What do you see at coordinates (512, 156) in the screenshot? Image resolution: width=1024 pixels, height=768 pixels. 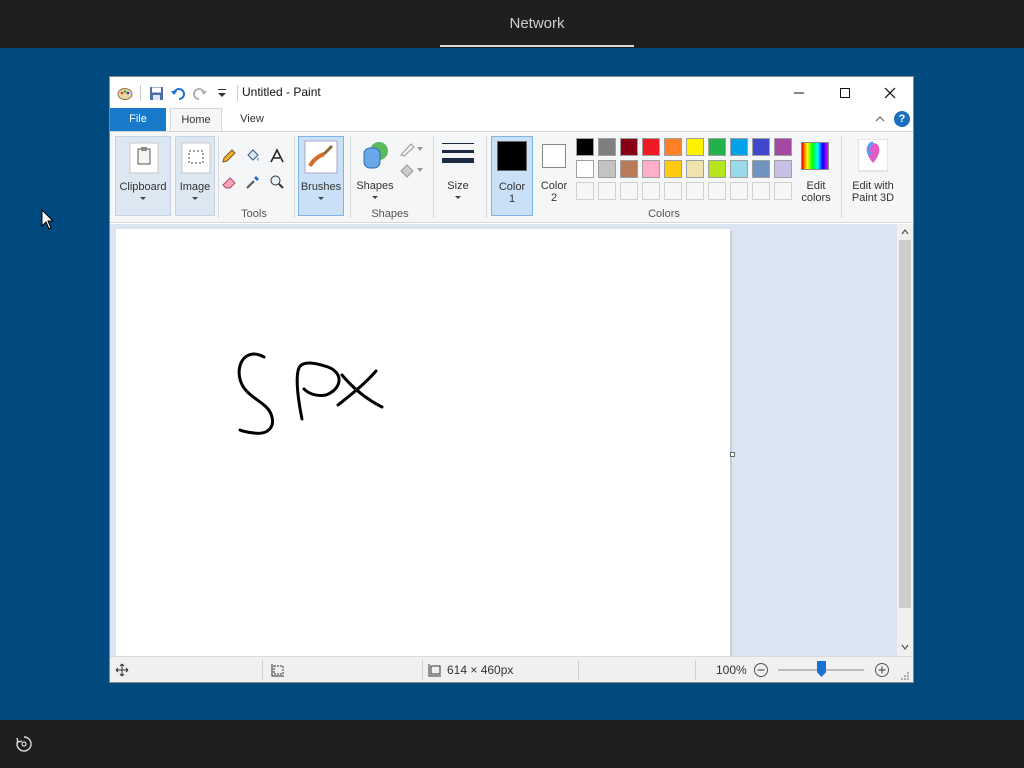 I see `color1-swatch` at bounding box center [512, 156].